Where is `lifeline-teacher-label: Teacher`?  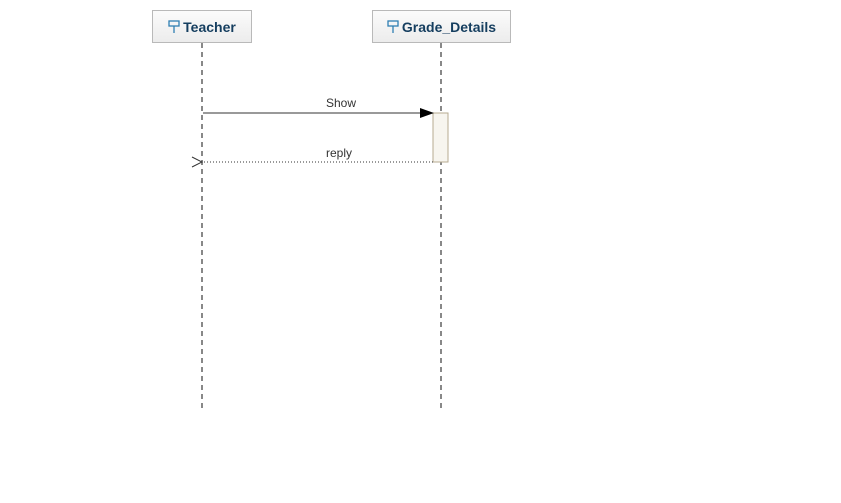 lifeline-teacher-label: Teacher is located at coordinates (209, 26).